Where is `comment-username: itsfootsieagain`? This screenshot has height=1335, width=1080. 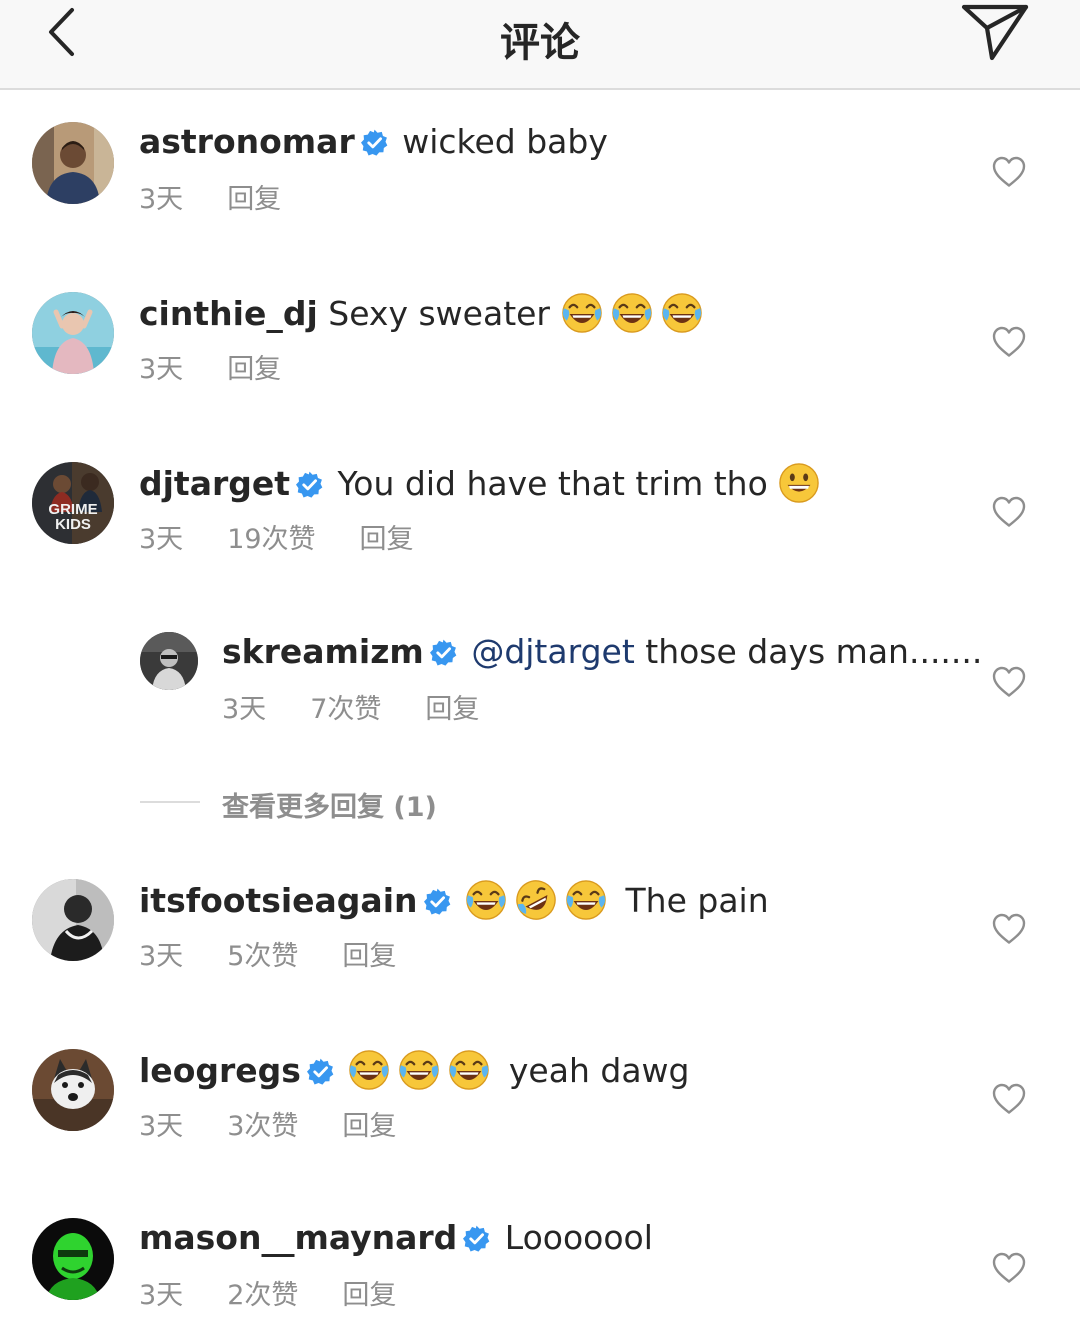
comment-username: itsfootsieagain is located at coordinates (278, 900).